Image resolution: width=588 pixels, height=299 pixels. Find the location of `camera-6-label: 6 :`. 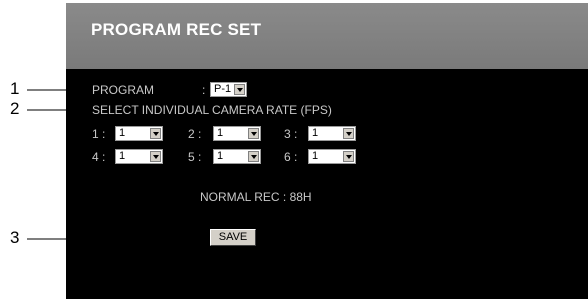

camera-6-label: 6 : is located at coordinates (291, 157).